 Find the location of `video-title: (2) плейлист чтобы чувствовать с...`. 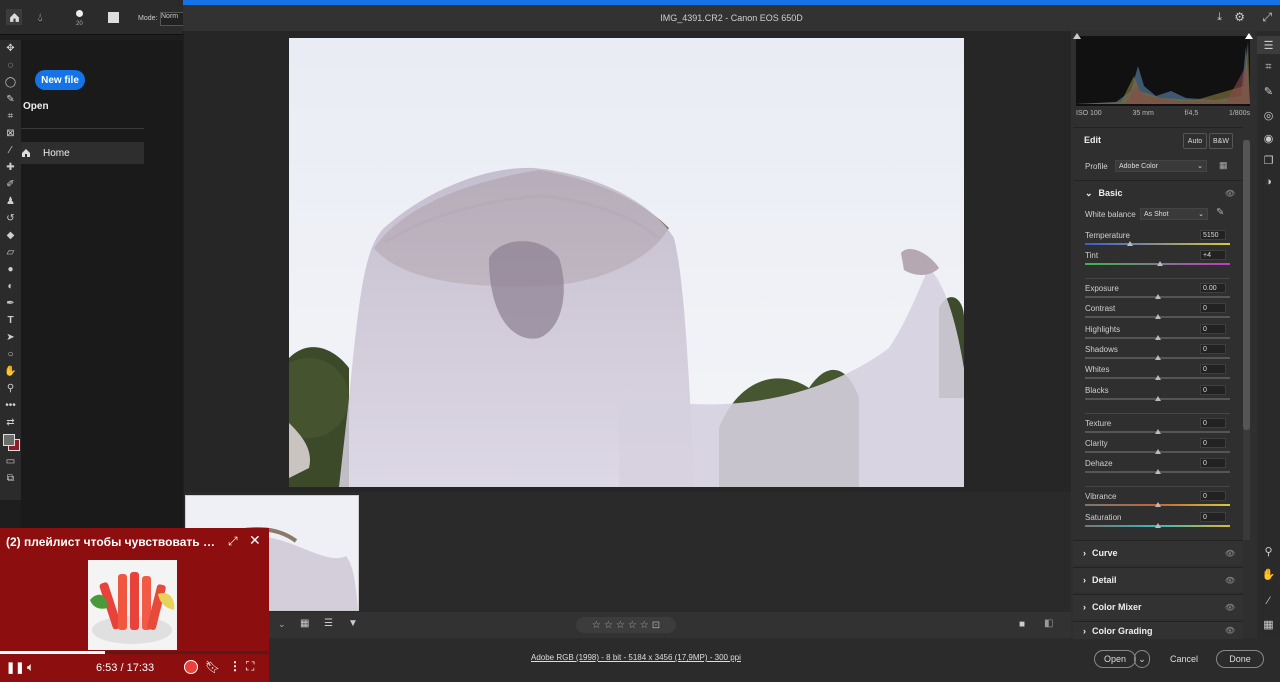

video-title: (2) плейлист чтобы чувствовать с... is located at coordinates (111, 542).